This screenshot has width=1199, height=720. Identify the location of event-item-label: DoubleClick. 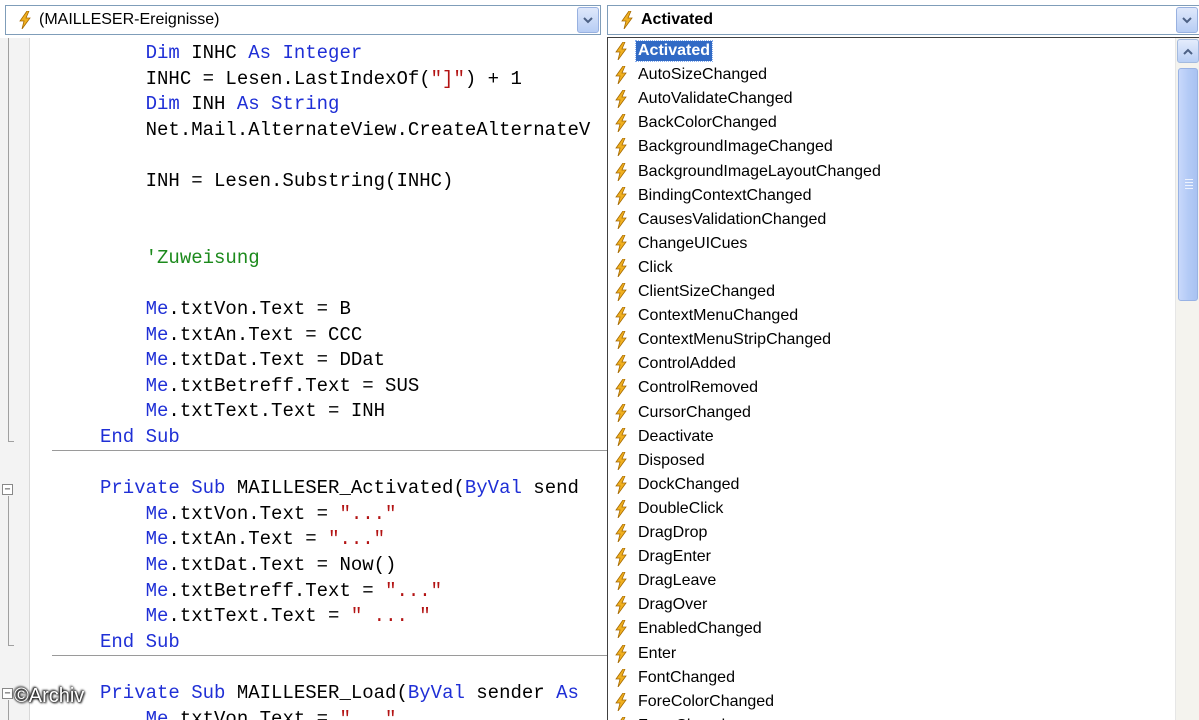
(681, 508).